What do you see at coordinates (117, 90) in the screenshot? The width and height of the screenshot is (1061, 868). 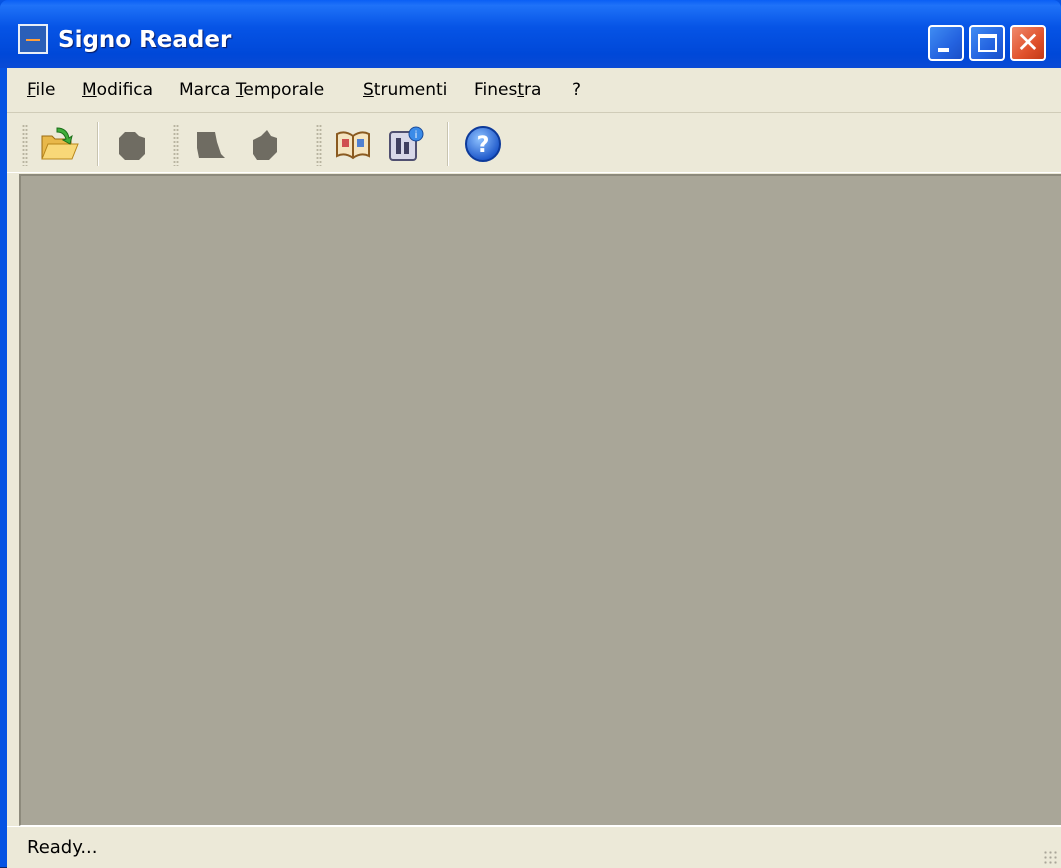 I see `menu-modifica: Modifica` at bounding box center [117, 90].